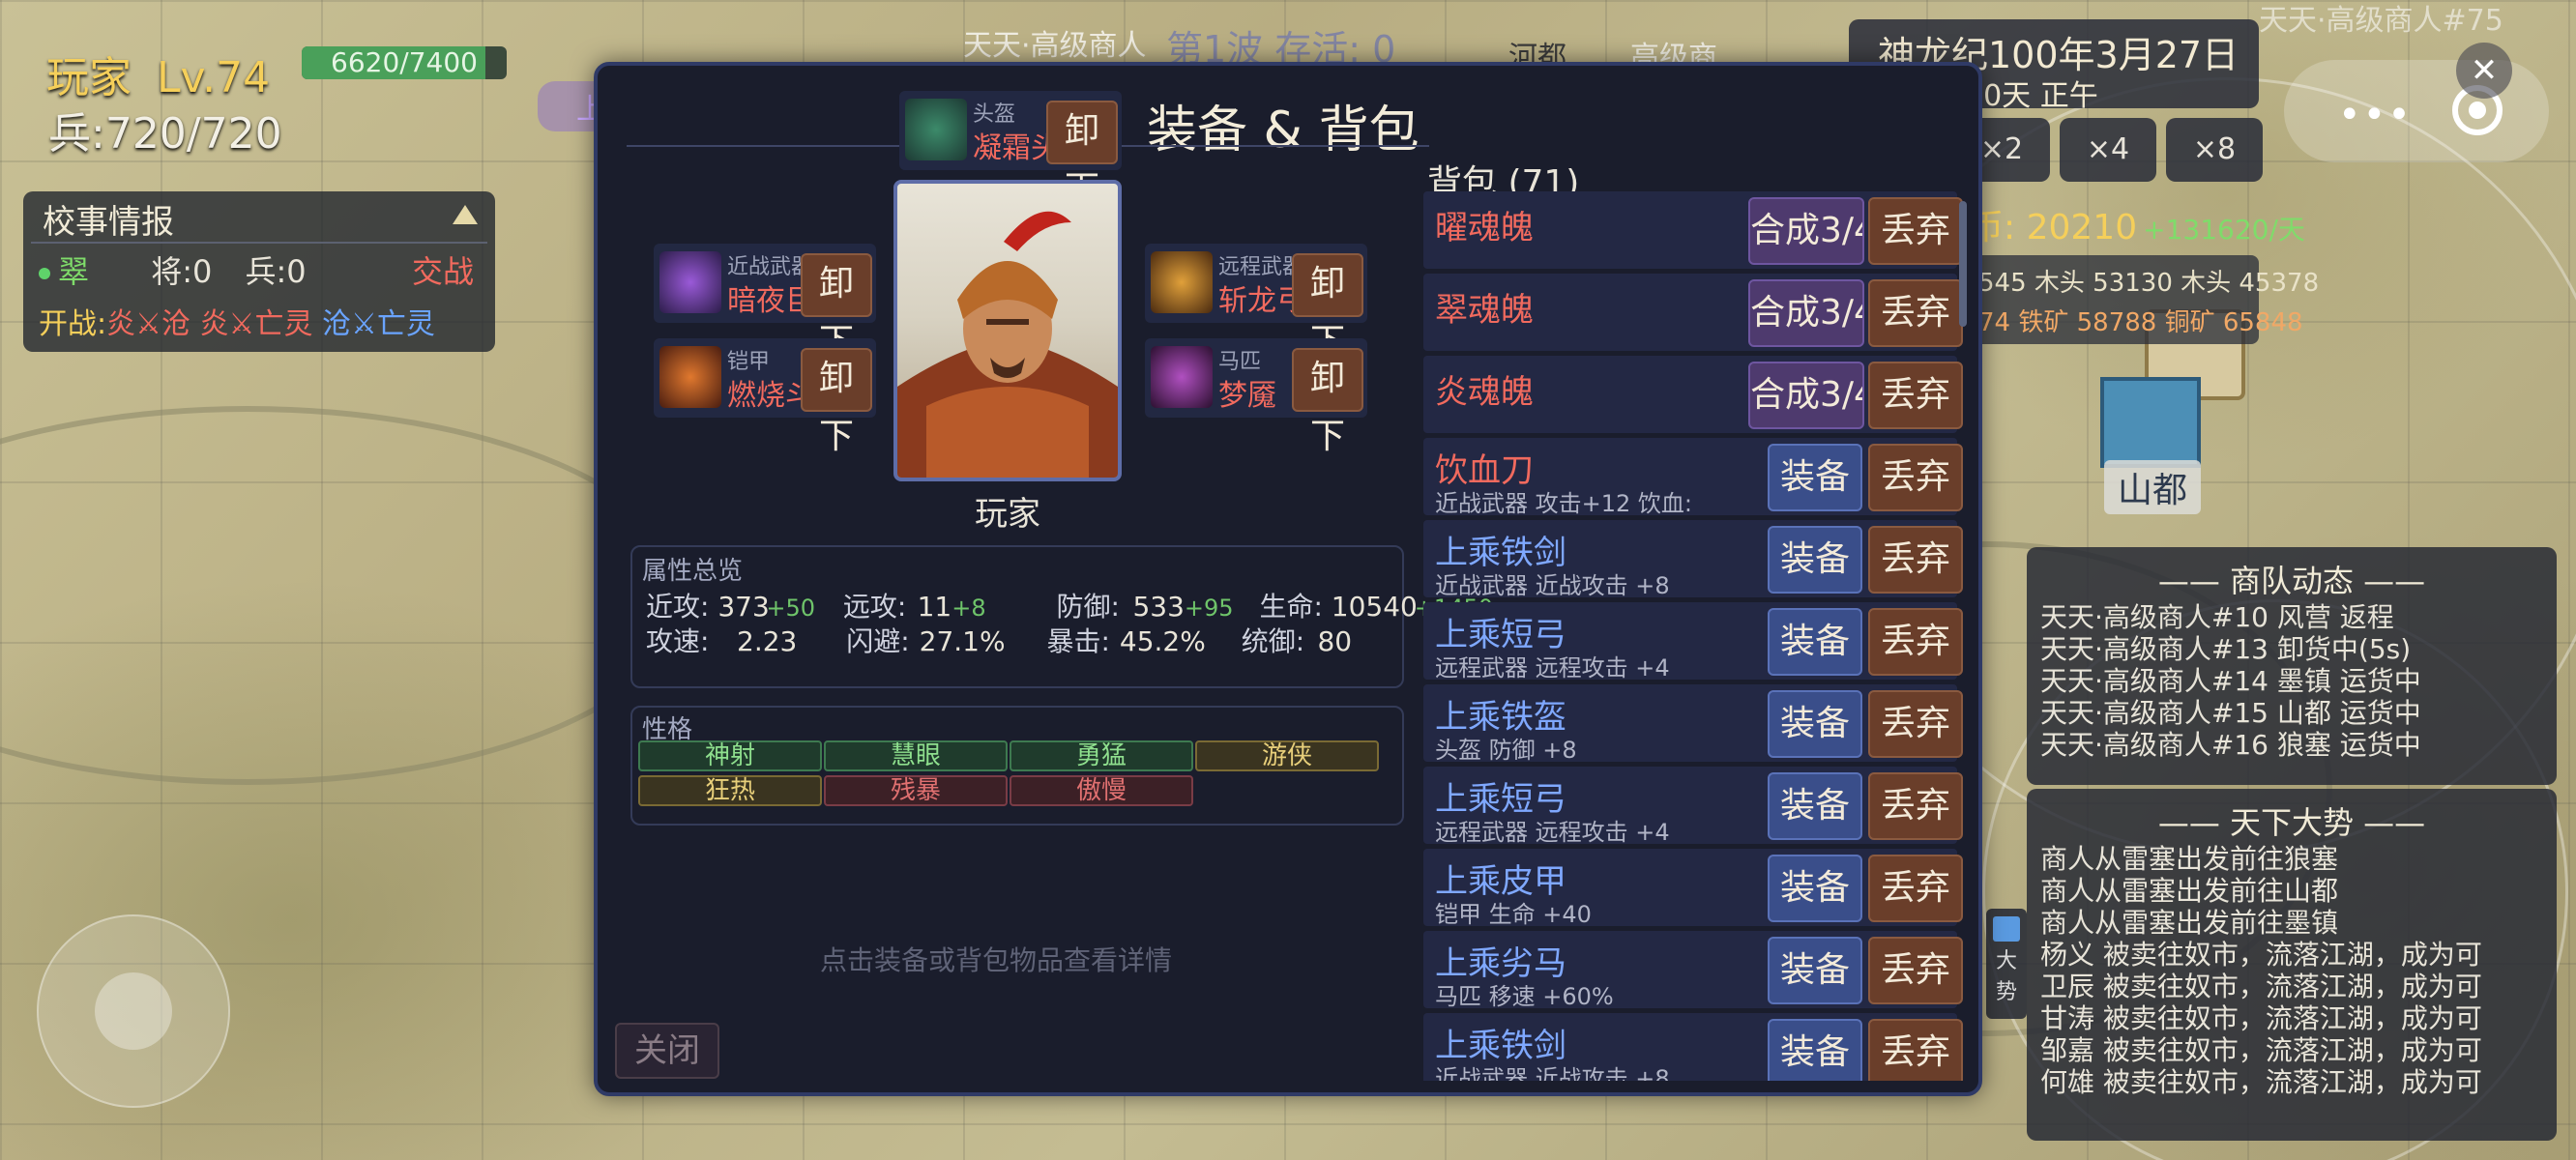 The width and height of the screenshot is (2576, 1160). What do you see at coordinates (916, 791) in the screenshot?
I see `trait-tag: 残暴` at bounding box center [916, 791].